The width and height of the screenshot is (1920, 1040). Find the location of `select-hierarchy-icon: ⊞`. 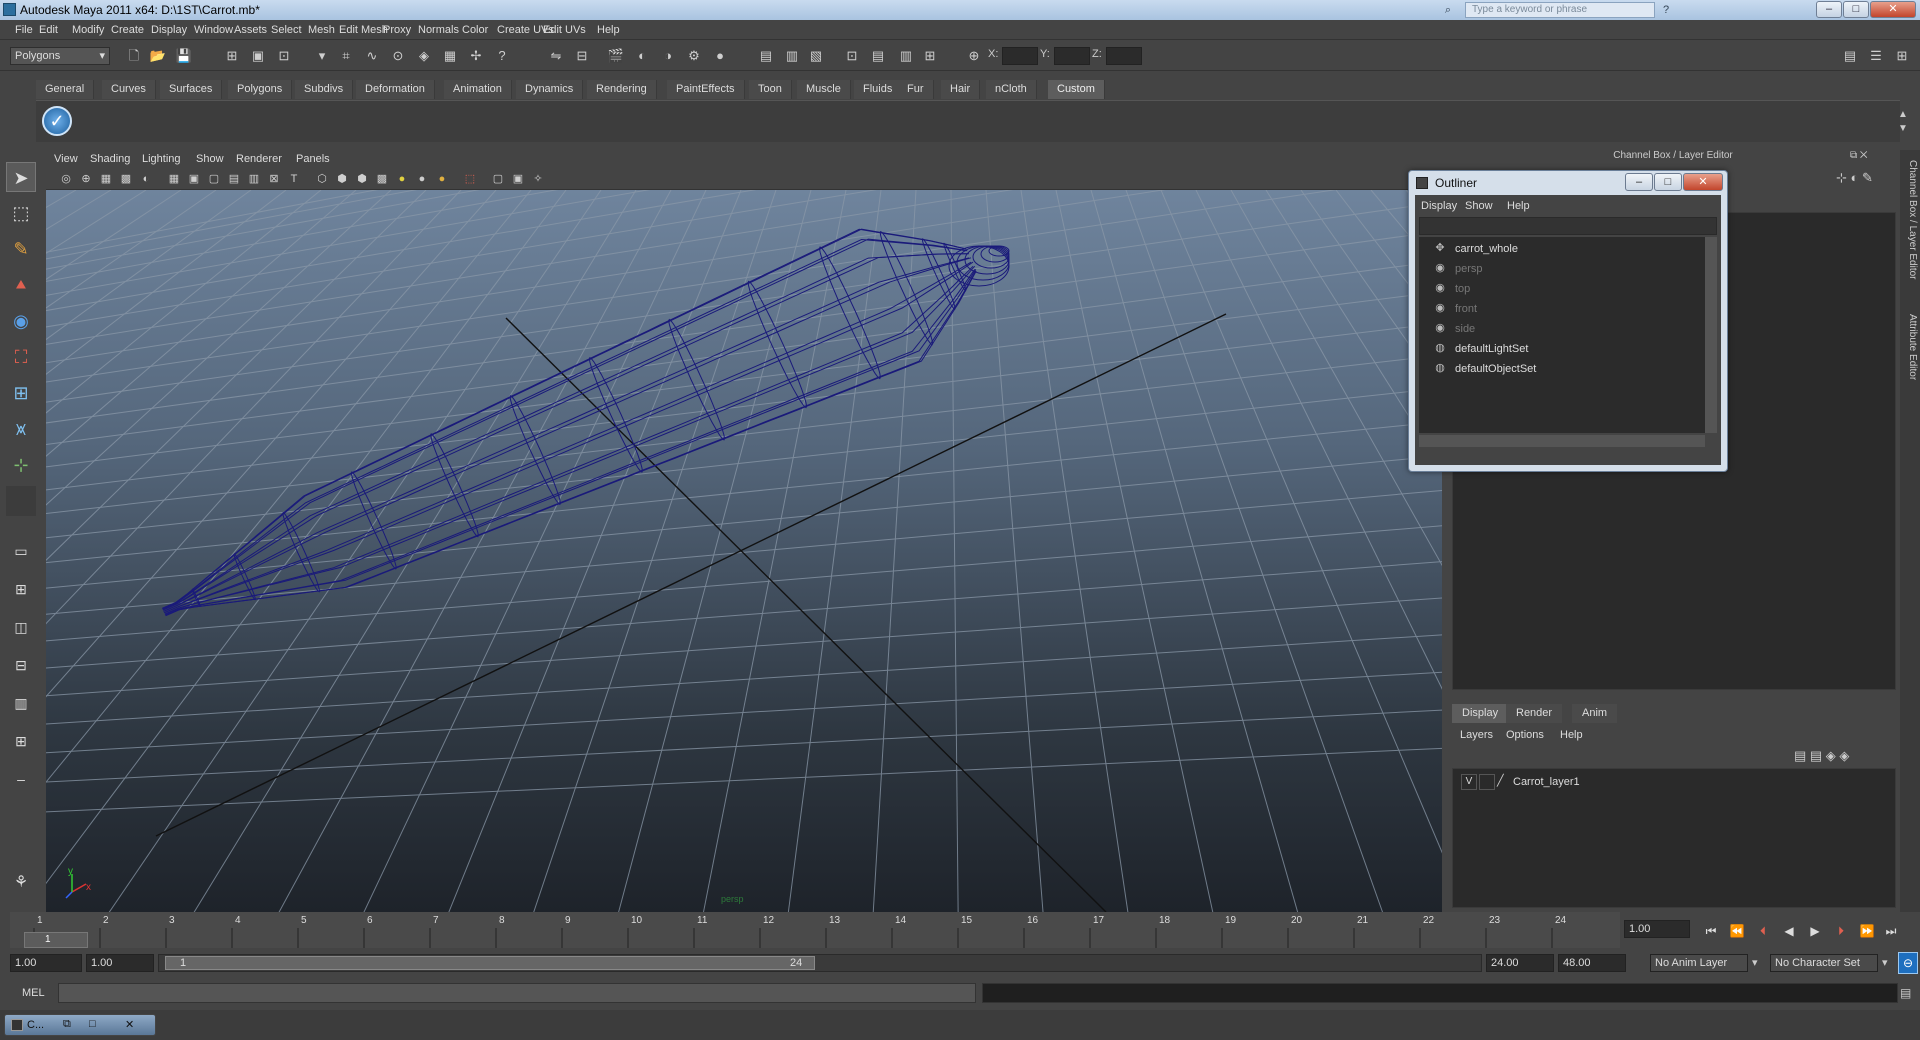

select-hierarchy-icon: ⊞ is located at coordinates (232, 56).